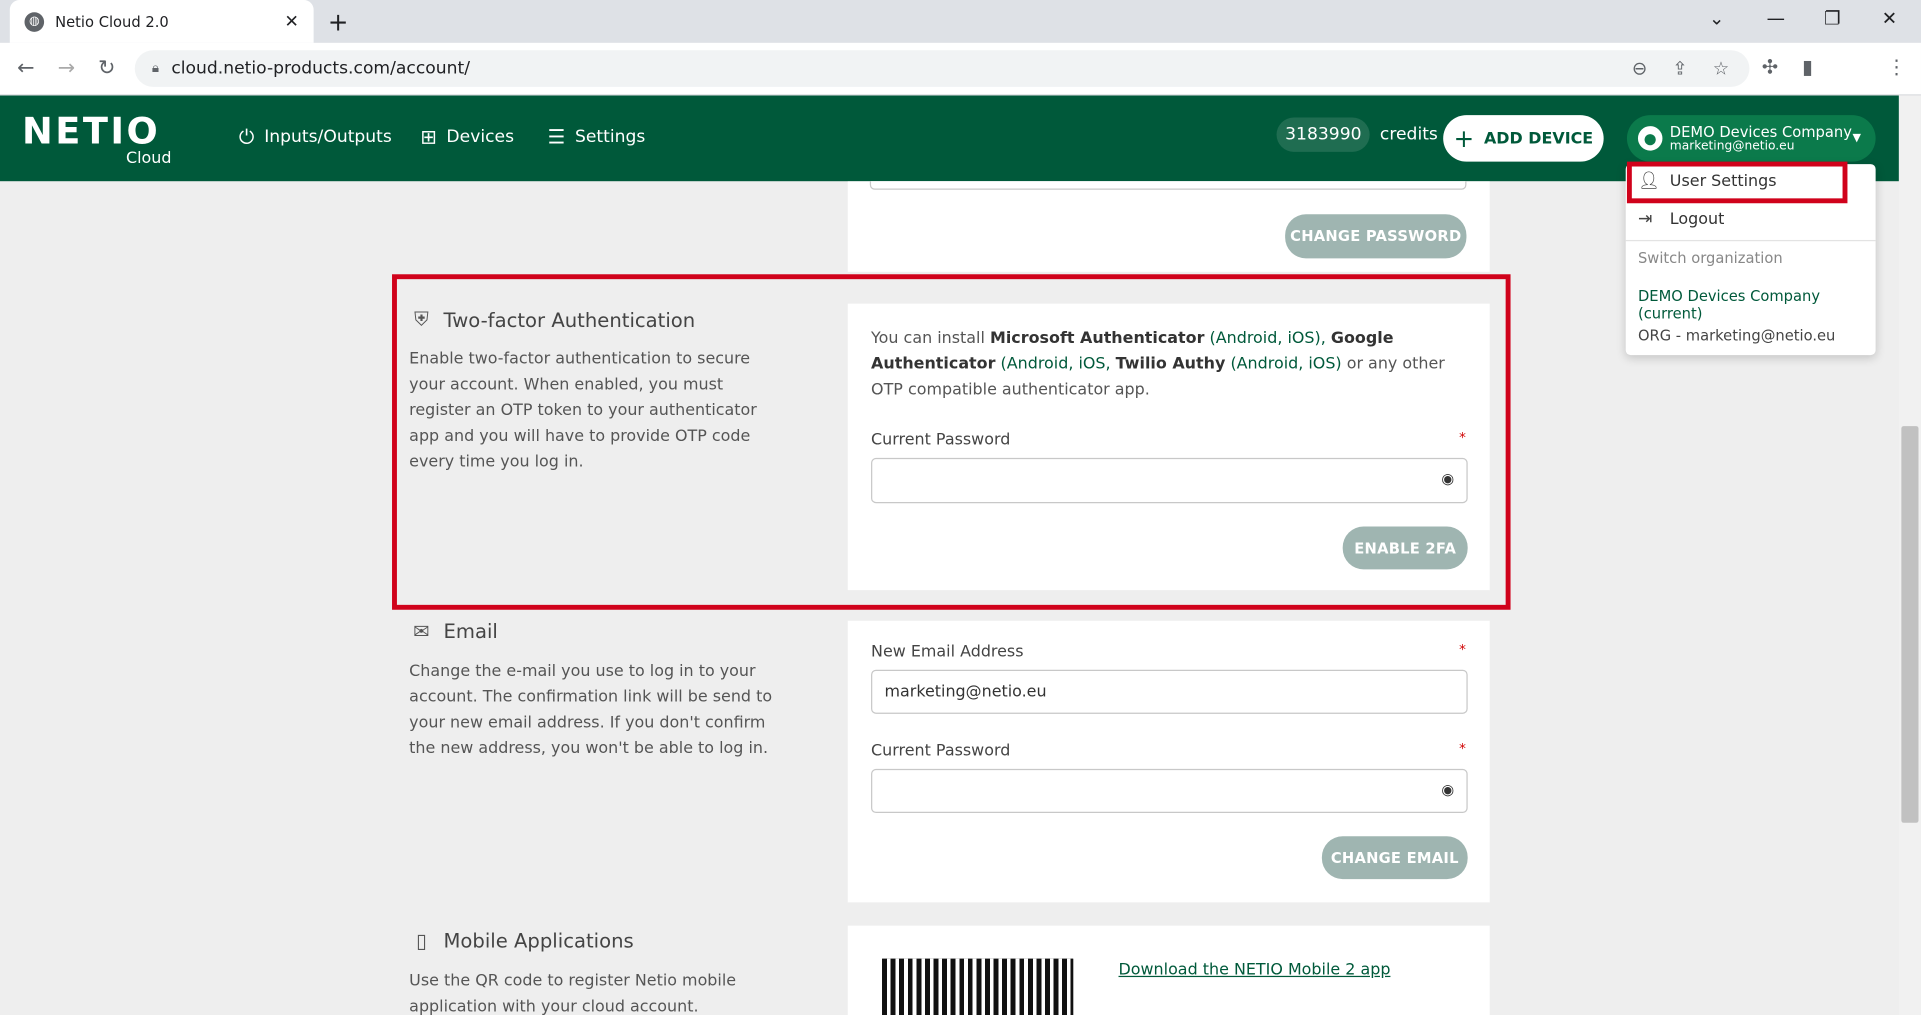 The height and width of the screenshot is (1015, 1921). Describe the element at coordinates (112, 21) in the screenshot. I see `tab-title: Netio Cloud 2.0` at that location.